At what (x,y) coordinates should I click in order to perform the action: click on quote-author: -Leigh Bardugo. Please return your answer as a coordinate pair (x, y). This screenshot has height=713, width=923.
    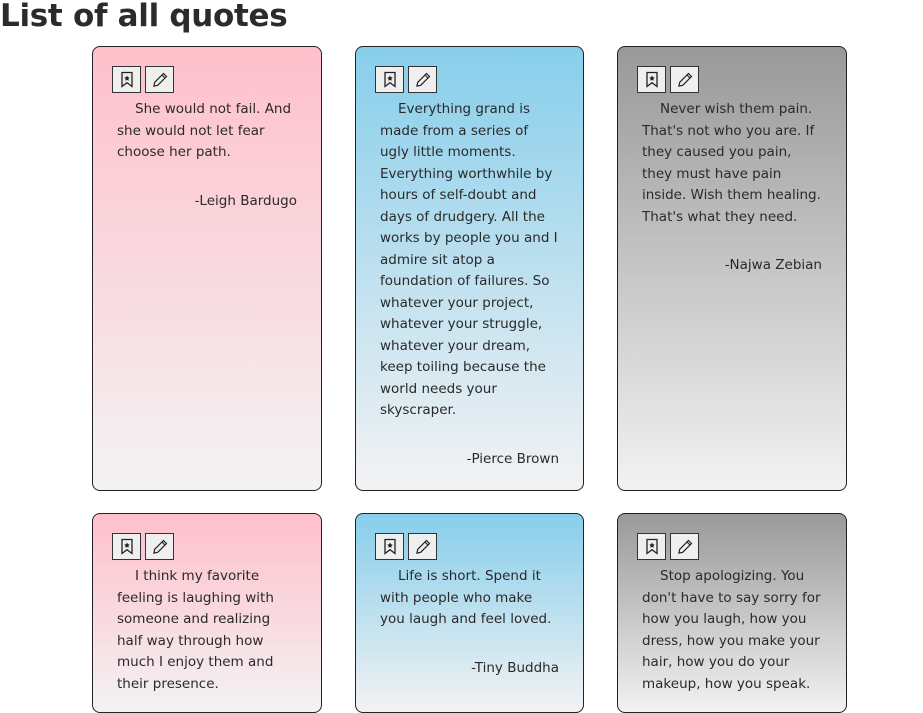
    Looking at the image, I should click on (245, 200).